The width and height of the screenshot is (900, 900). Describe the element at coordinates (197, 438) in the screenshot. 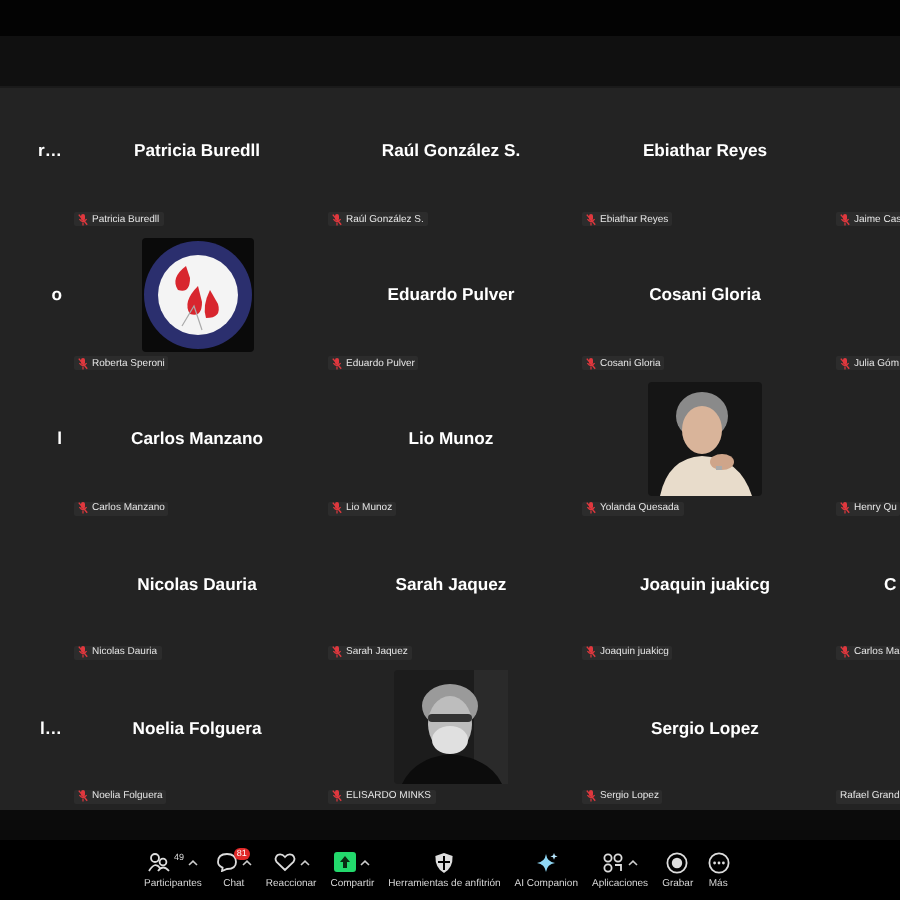

I see `participant-name: Carlos Manzano` at that location.